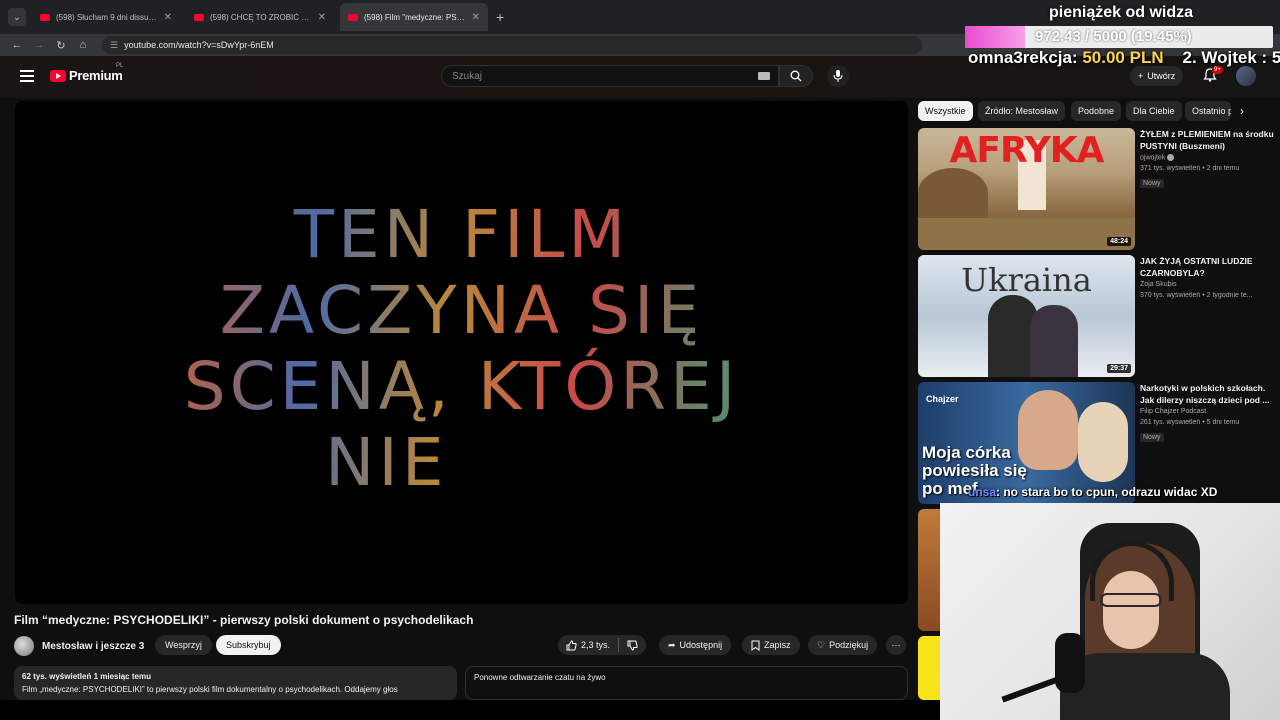  What do you see at coordinates (1025, 57) in the screenshot?
I see `ticker-prefix: omna3rekcja:` at bounding box center [1025, 57].